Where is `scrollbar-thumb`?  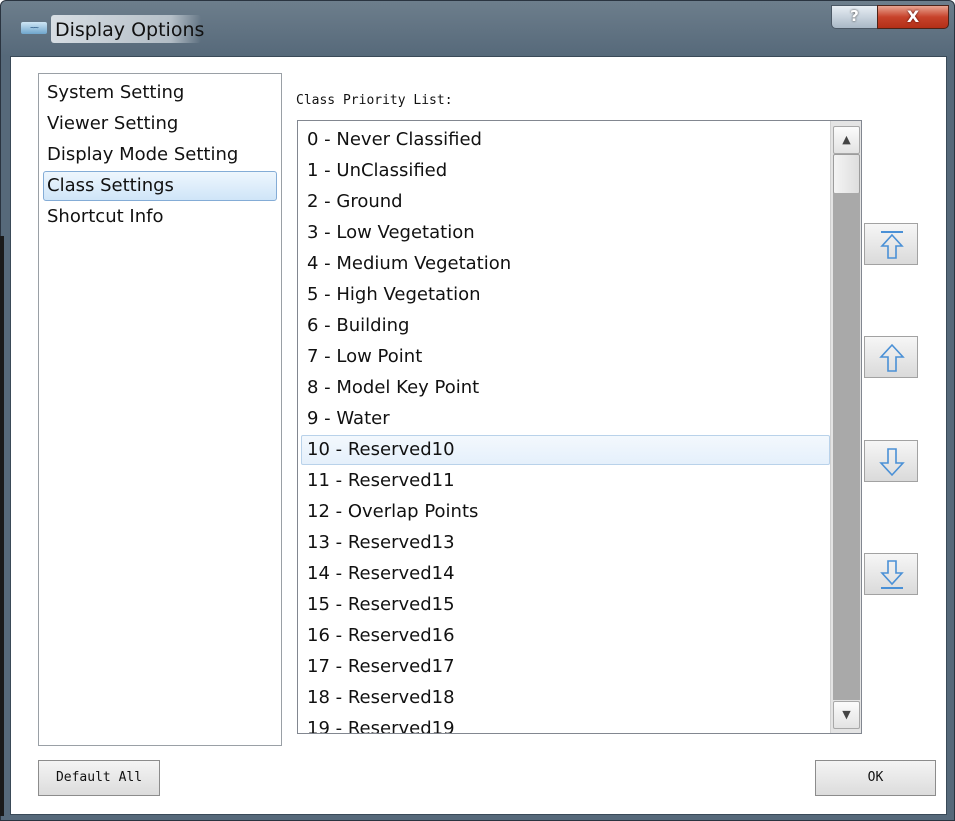 scrollbar-thumb is located at coordinates (846, 174).